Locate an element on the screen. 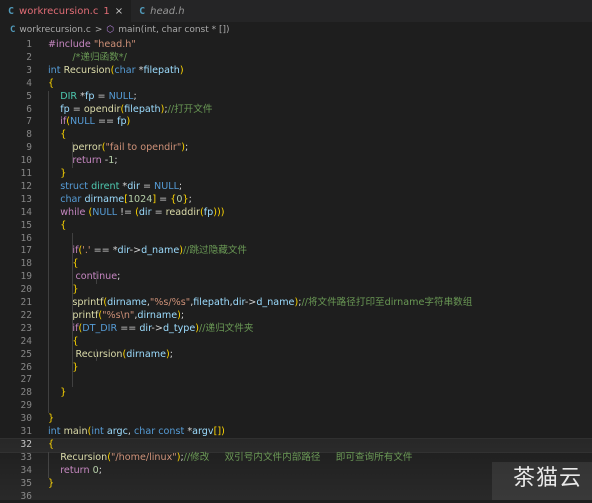  line-number: 12 is located at coordinates (16, 187).